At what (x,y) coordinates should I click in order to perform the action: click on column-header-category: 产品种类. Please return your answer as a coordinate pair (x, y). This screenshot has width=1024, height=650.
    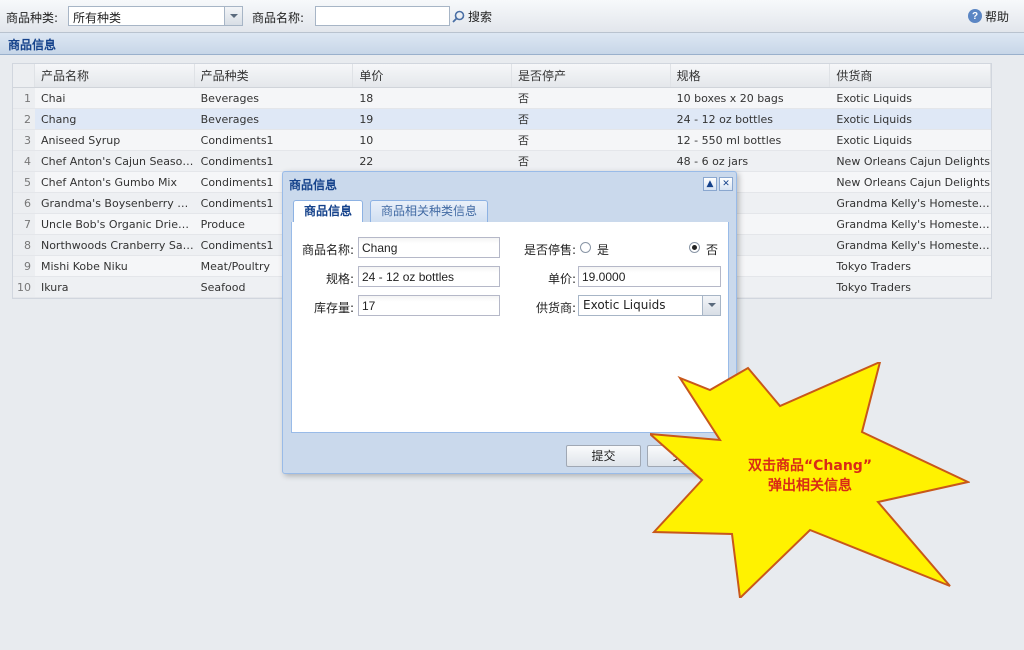
    Looking at the image, I should click on (274, 75).